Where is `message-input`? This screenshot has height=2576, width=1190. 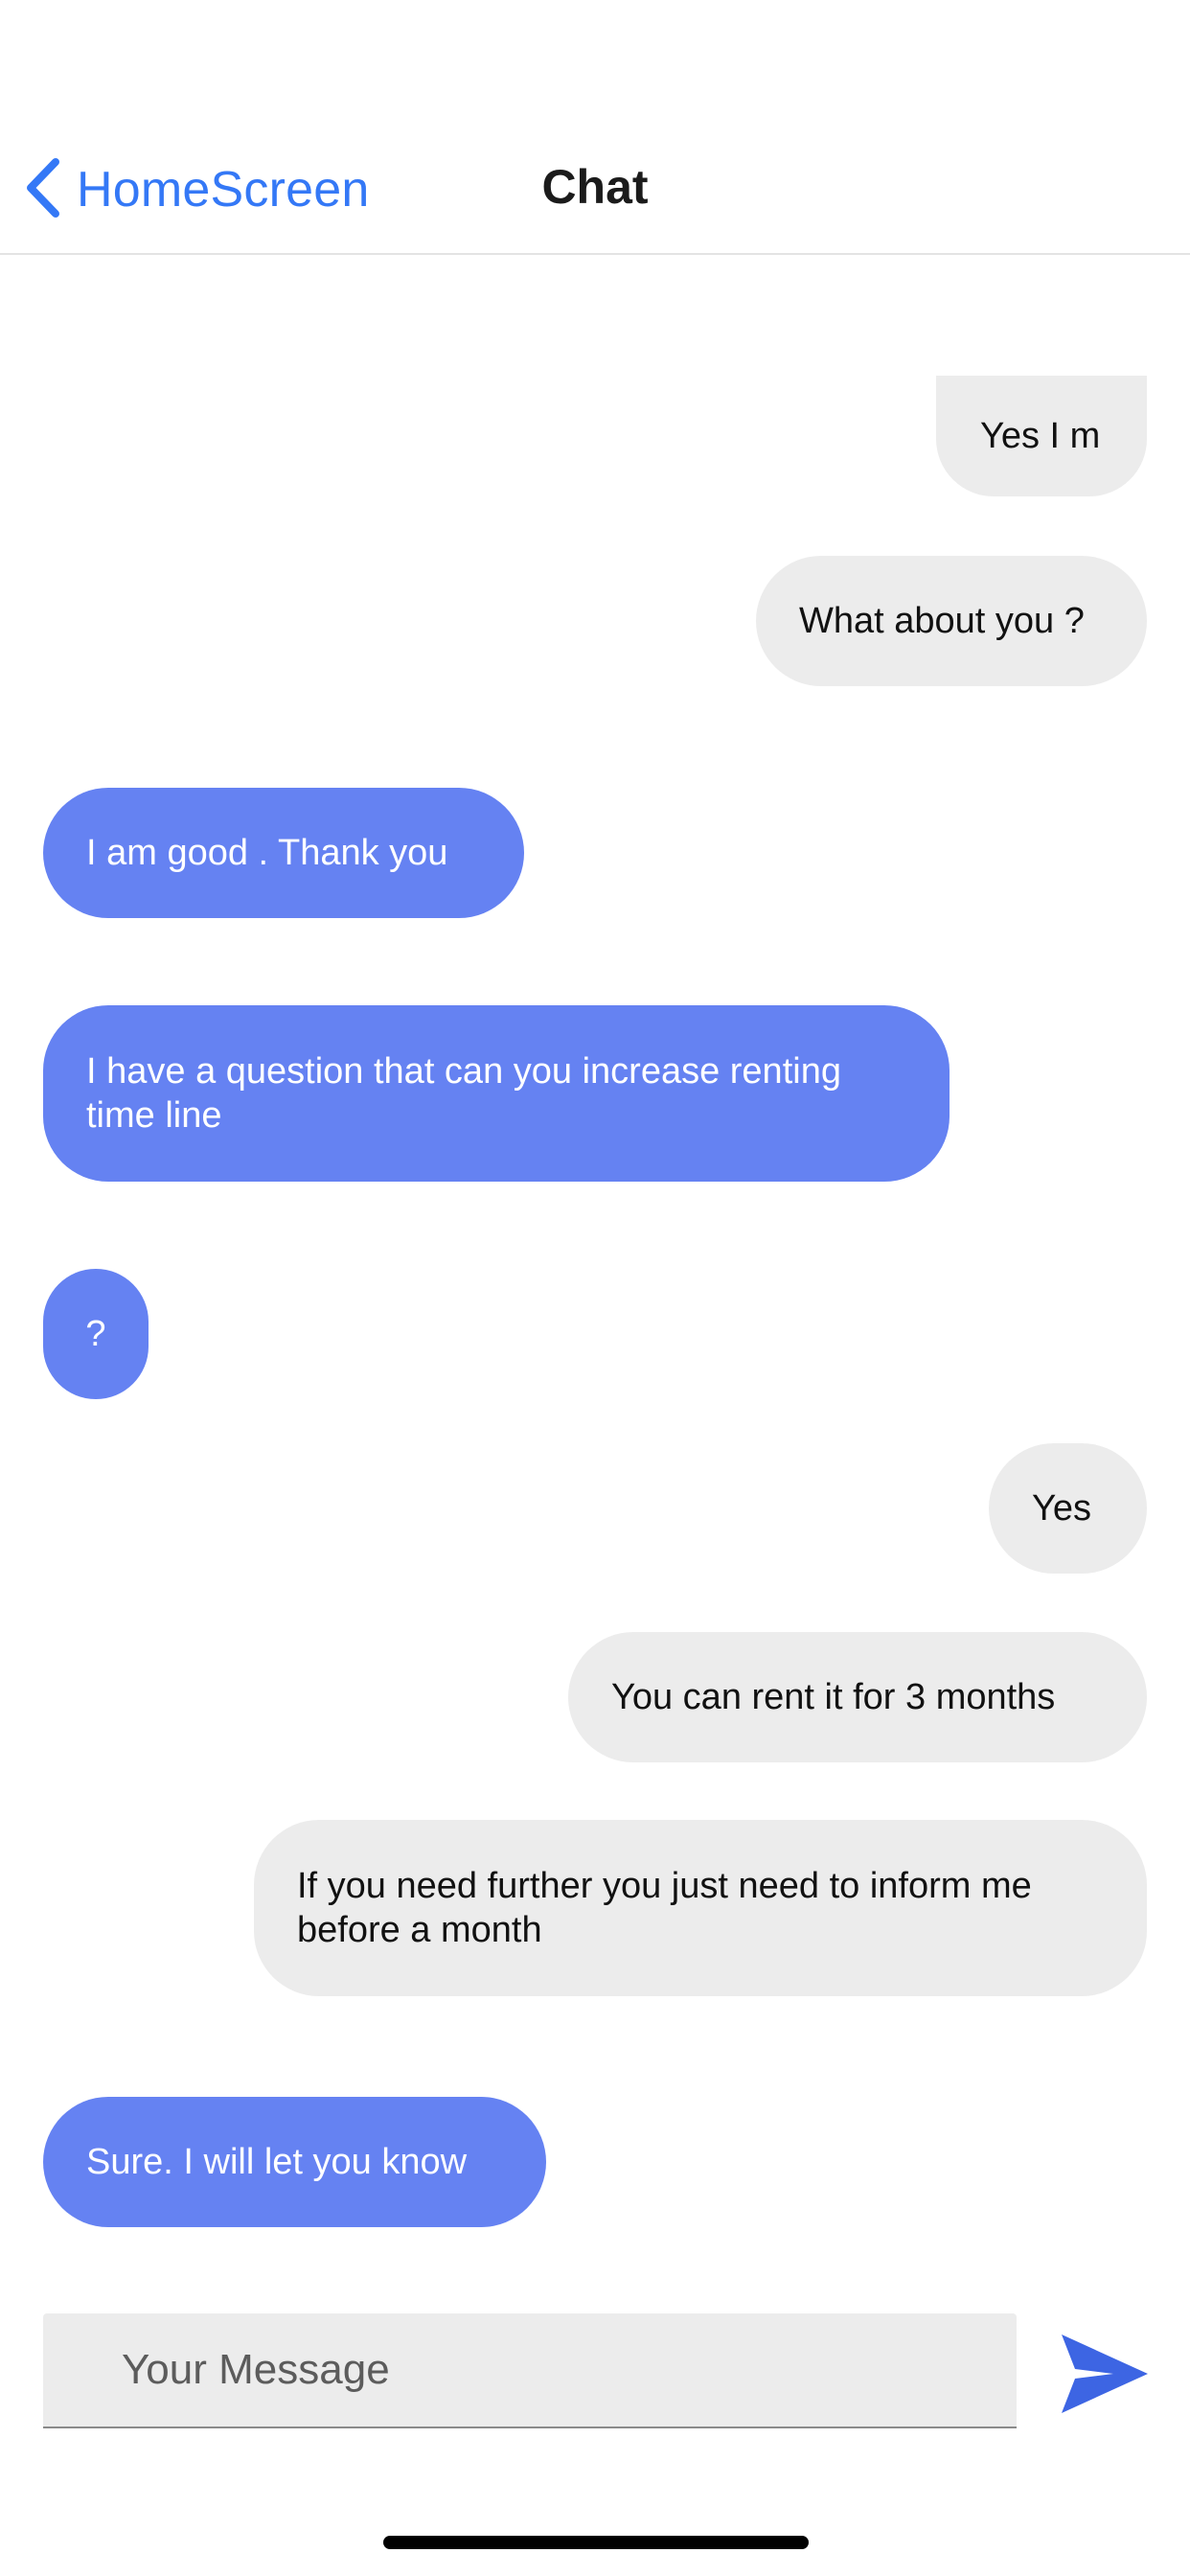
message-input is located at coordinates (530, 2370).